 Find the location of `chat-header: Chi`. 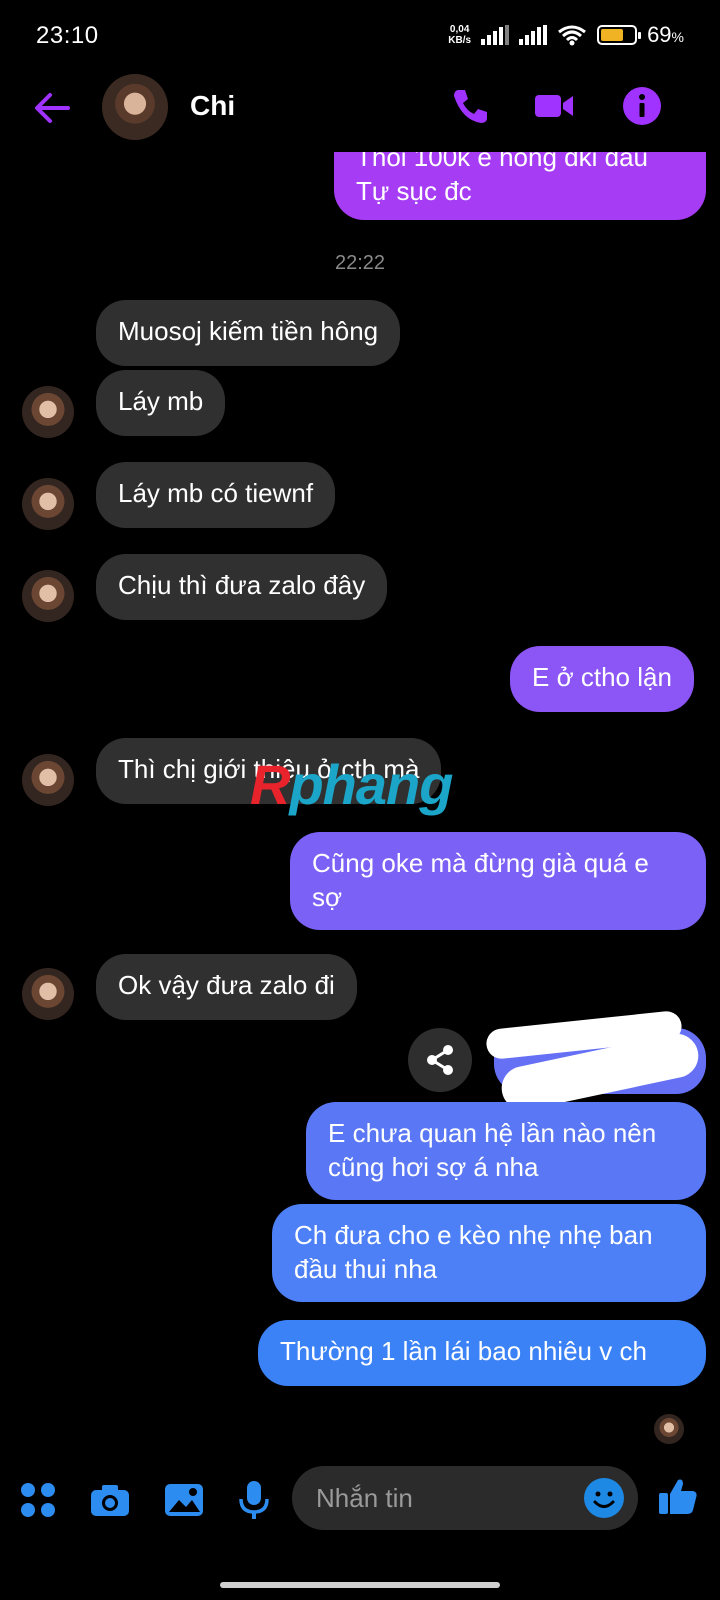

chat-header: Chi is located at coordinates (360, 112).